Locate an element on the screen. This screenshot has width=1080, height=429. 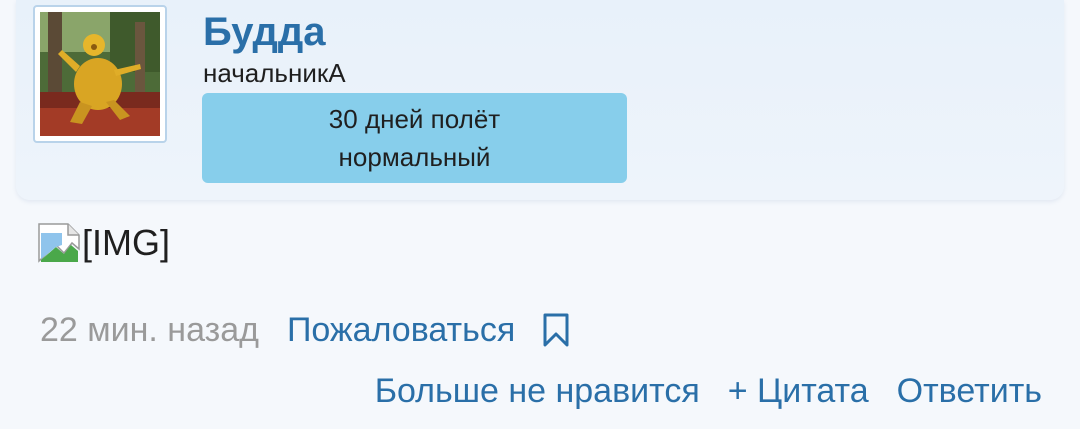
badge-line-2: нормальный is located at coordinates (414, 157).